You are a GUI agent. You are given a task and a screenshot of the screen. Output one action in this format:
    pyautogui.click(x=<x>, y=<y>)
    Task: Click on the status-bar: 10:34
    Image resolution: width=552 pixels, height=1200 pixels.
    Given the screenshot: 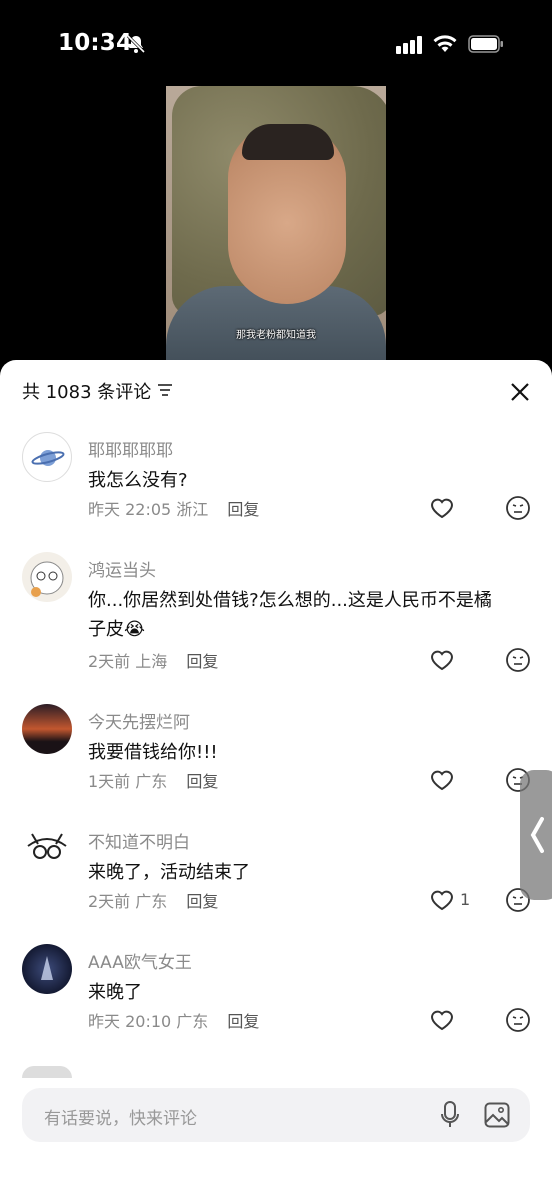 What is the action you would take?
    pyautogui.click(x=276, y=43)
    